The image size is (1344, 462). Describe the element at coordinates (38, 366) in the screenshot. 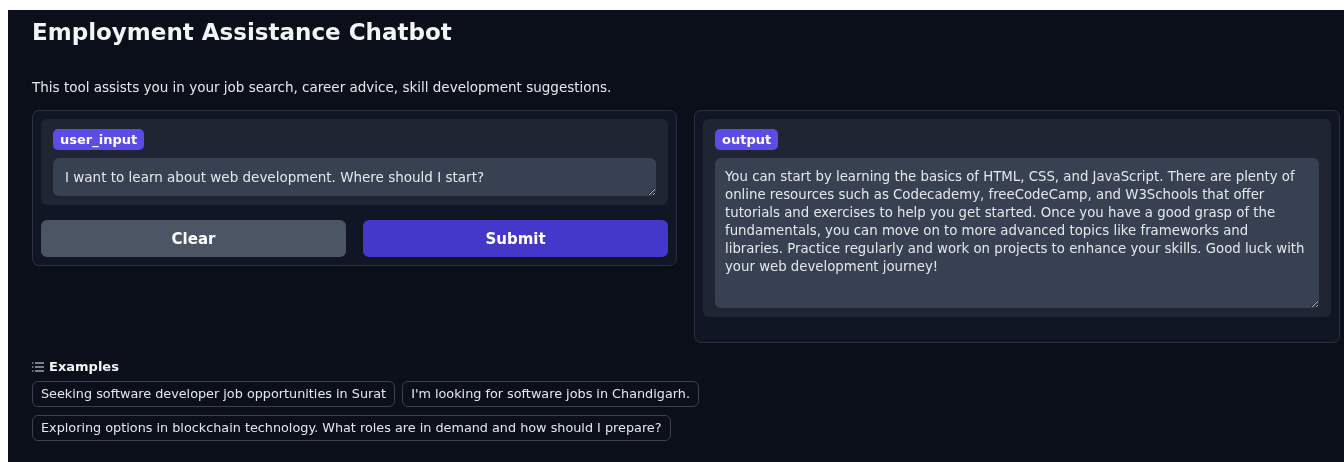

I see `list-icon` at that location.